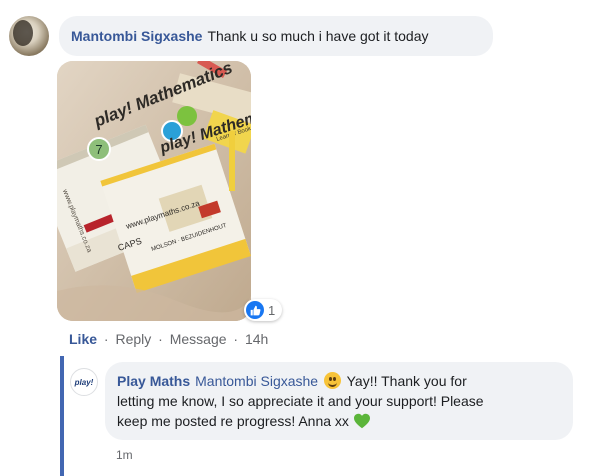  Describe the element at coordinates (361, 421) in the screenshot. I see `green-heart-icon` at that location.